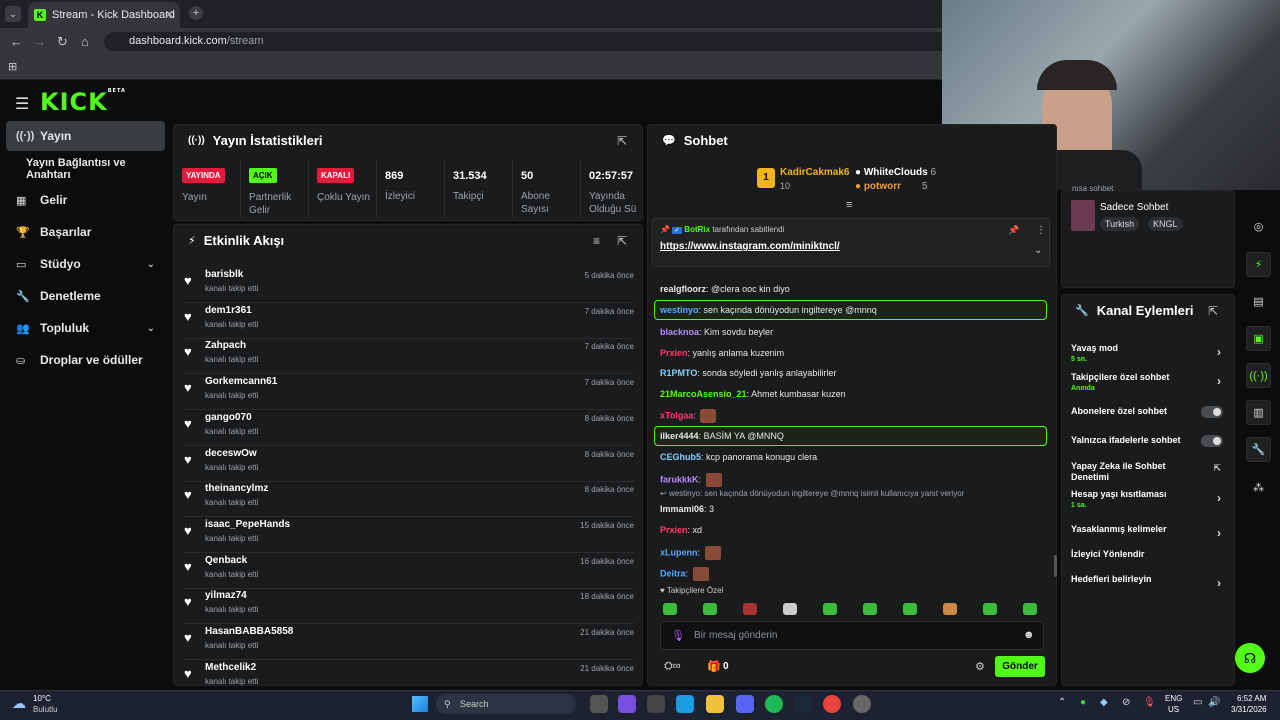  What do you see at coordinates (753, 394) in the screenshot?
I see `chat-message: 21MarcoAsensio_21: Ahmet kumbasar kuzen` at bounding box center [753, 394].